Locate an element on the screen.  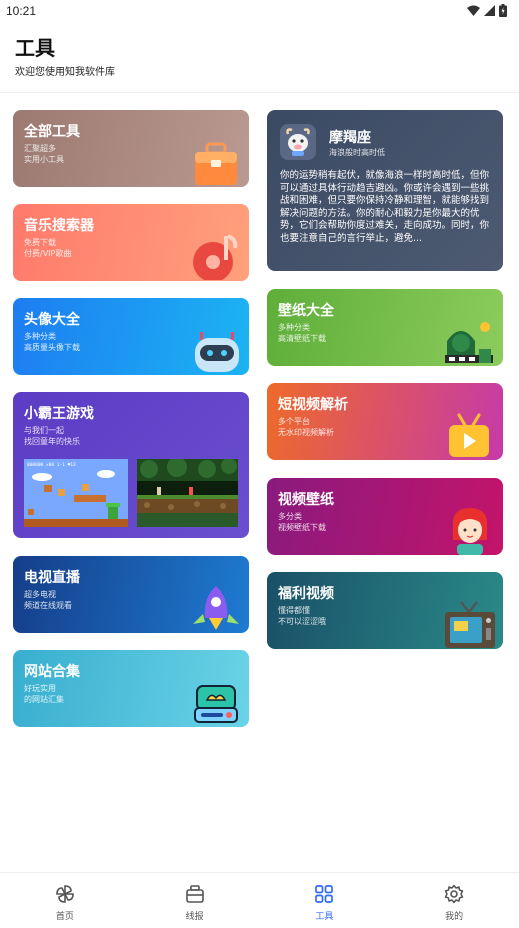
short-video-card: 短视频解析 多个平台 无水印视频解析 is located at coordinates (385, 421).